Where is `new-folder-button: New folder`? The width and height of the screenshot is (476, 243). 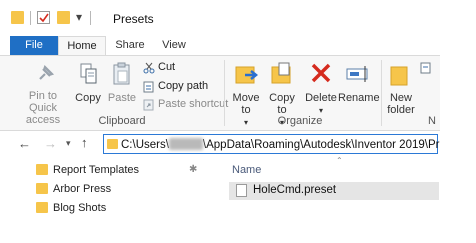
new-folder-button: New folder is located at coordinates (401, 104).